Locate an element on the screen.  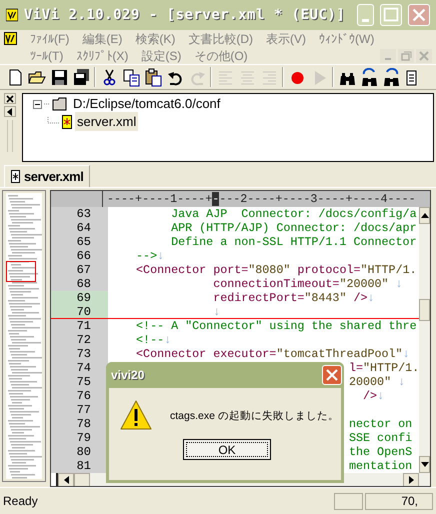
code-line: the OpenS is located at coordinates (380, 452).